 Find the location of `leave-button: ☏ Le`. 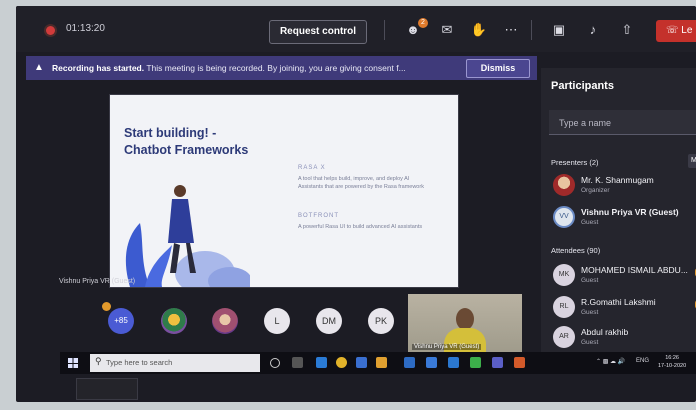

leave-button: ☏ Le is located at coordinates (676, 31).